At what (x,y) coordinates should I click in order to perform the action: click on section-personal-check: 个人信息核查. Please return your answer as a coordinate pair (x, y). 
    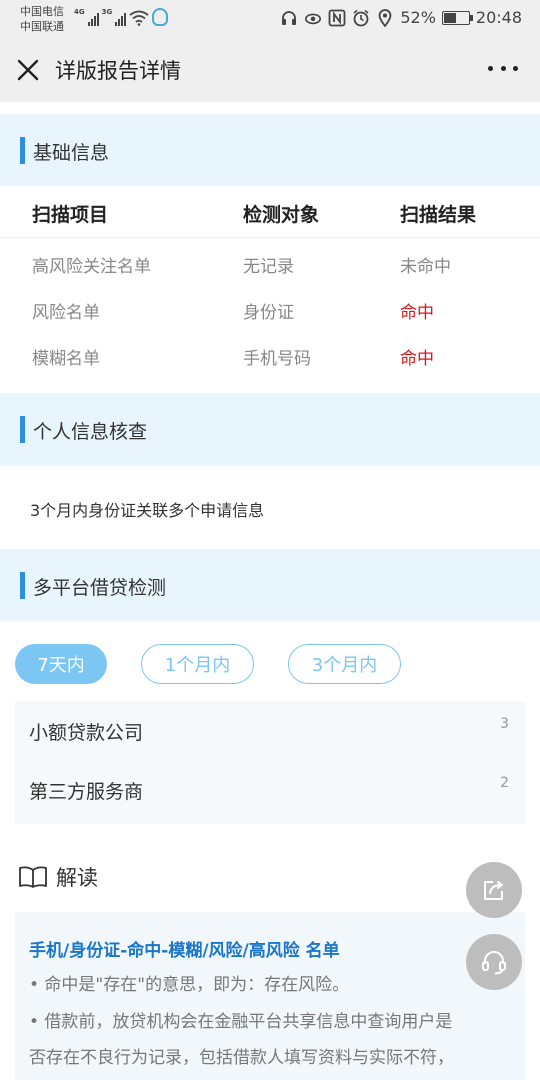
    Looking at the image, I should click on (270, 429).